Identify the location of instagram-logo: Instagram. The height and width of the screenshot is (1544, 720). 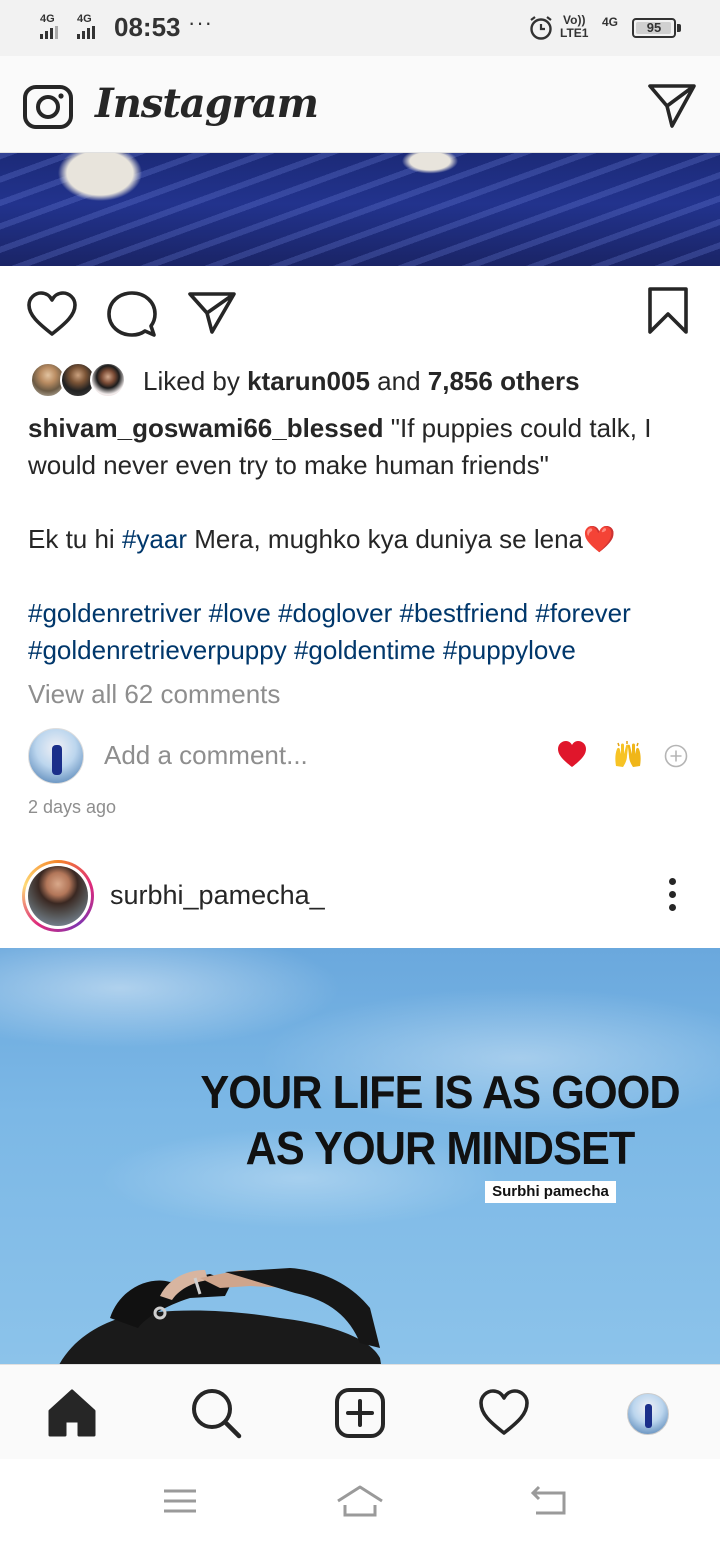
(207, 103).